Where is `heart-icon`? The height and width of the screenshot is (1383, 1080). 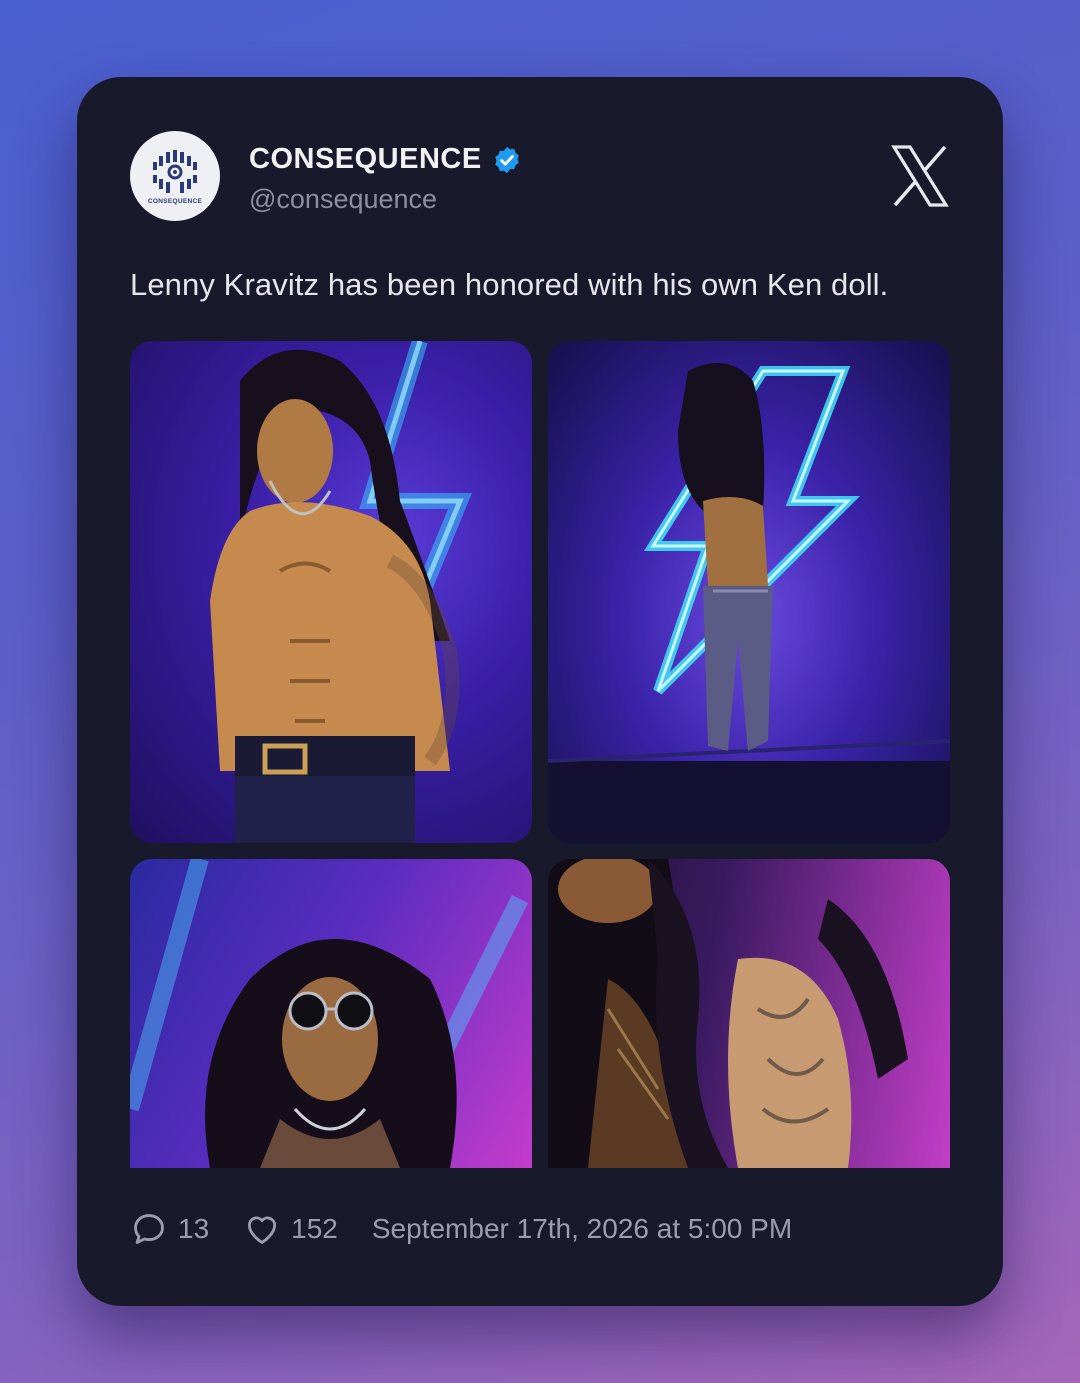 heart-icon is located at coordinates (262, 1230).